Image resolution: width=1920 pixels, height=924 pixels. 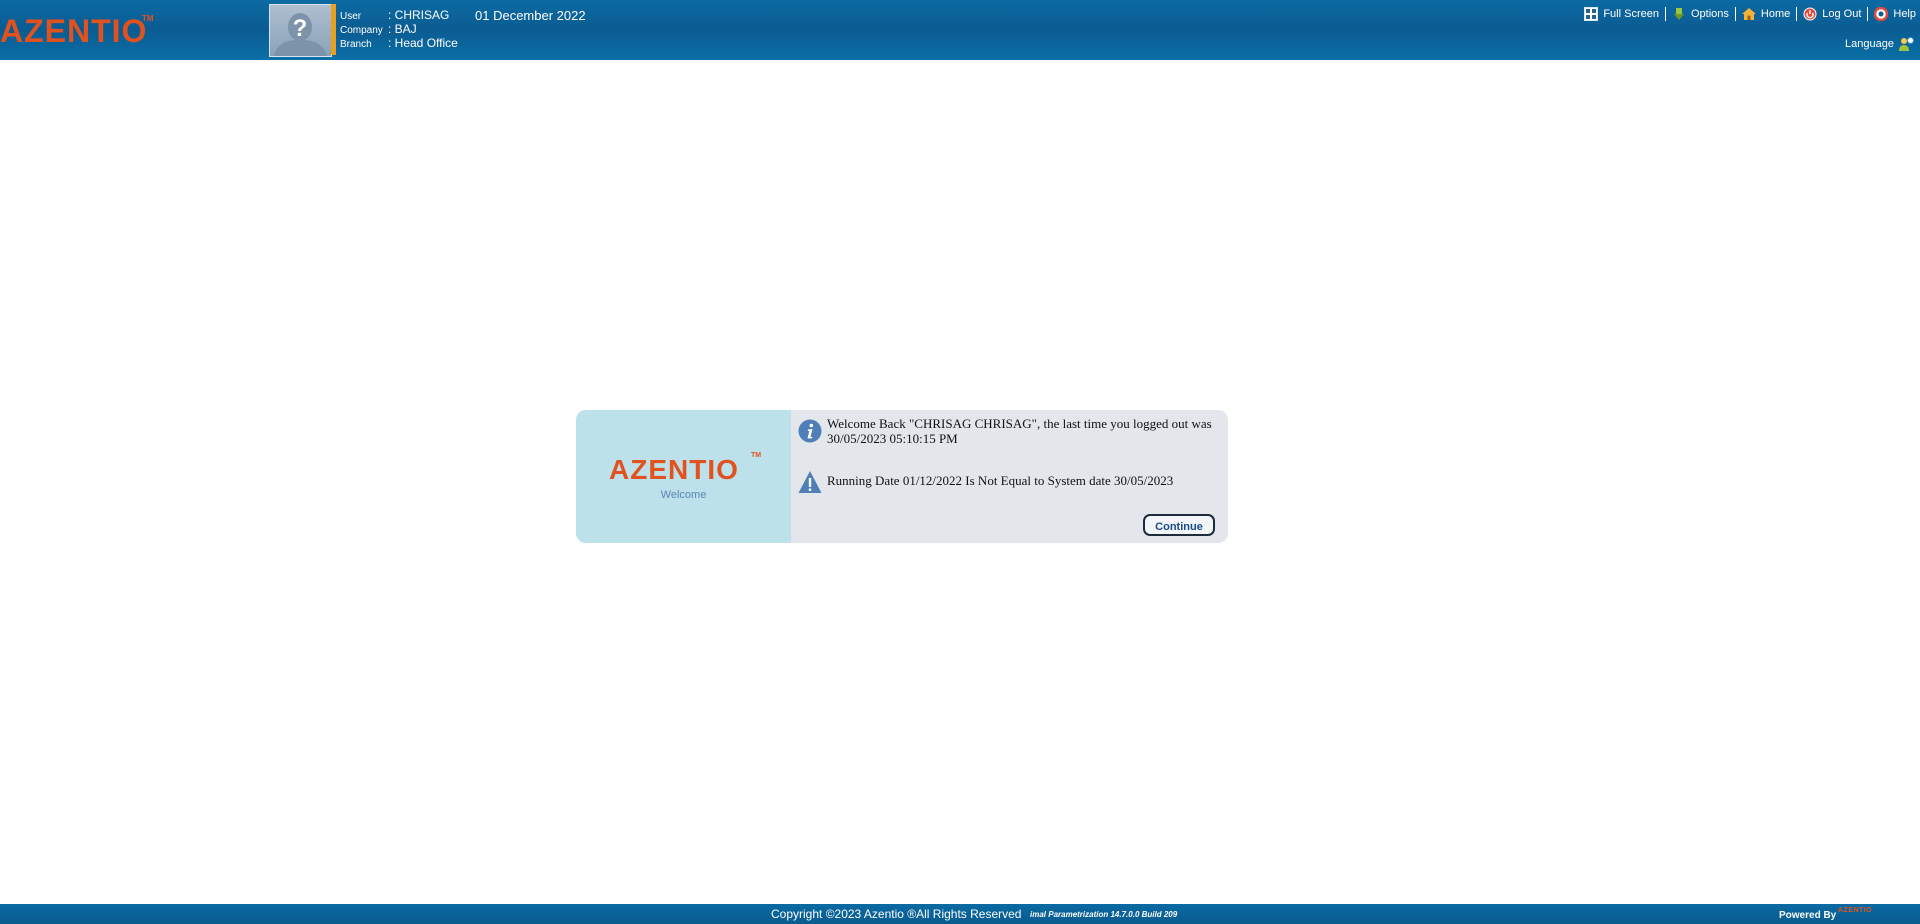 What do you see at coordinates (1104, 914) in the screenshot?
I see `build-info: imal Parametrization 14.7.0.0 Build 209` at bounding box center [1104, 914].